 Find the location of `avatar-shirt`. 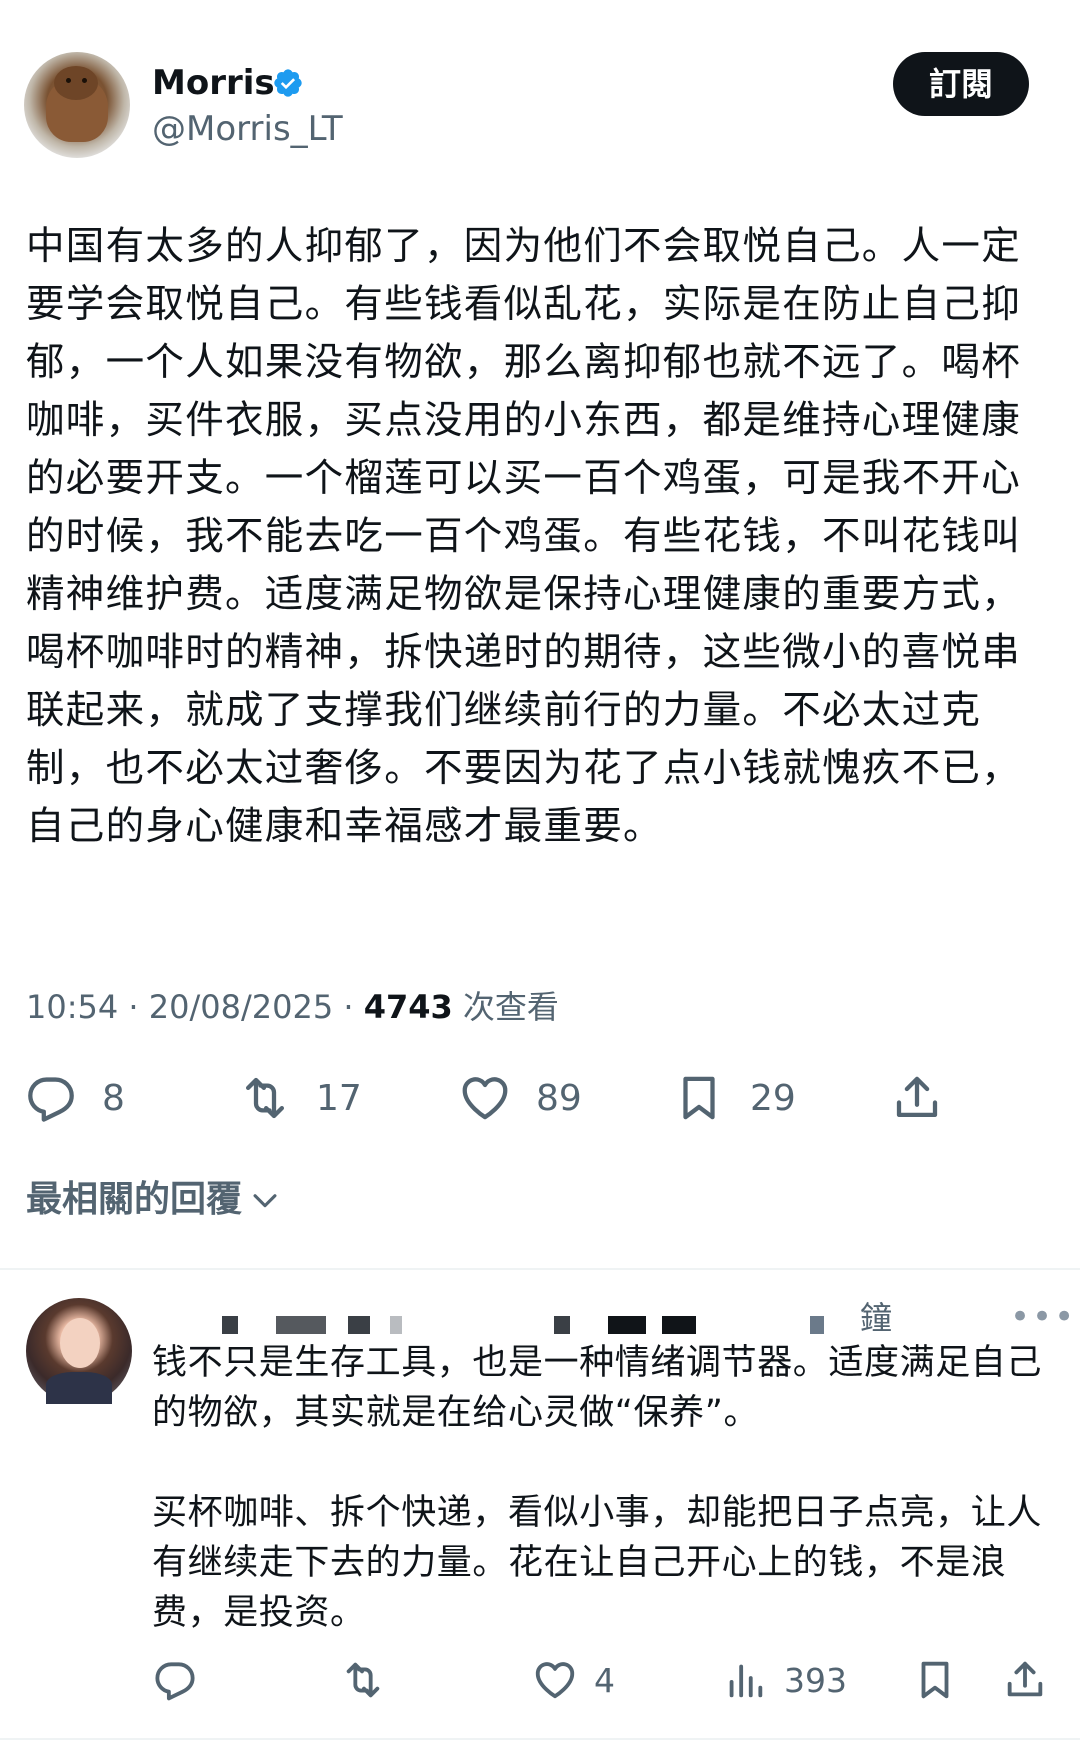

avatar-shirt is located at coordinates (79, 1388).